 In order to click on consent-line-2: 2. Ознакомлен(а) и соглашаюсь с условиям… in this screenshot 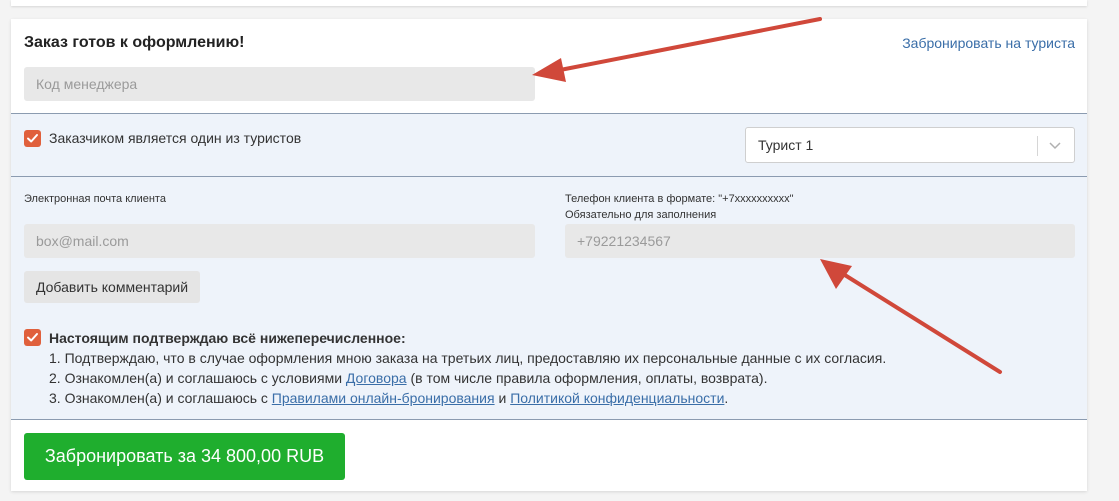, I will do `click(467, 378)`.